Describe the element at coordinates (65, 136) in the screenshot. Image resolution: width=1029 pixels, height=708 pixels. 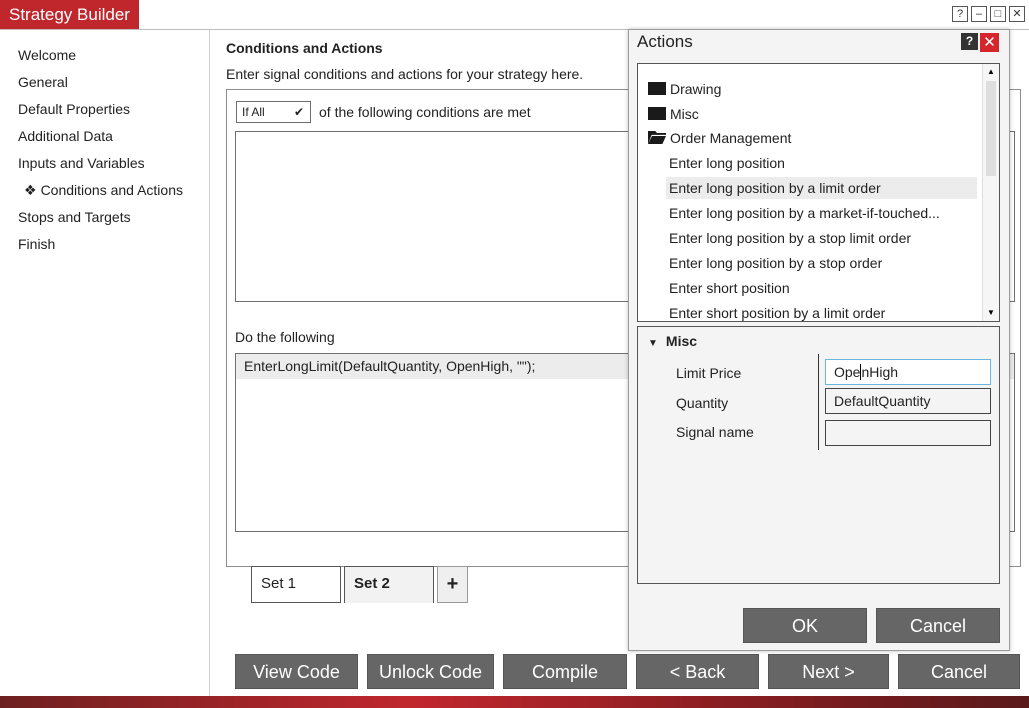
I see `nav-item-label: Additional Data` at that location.